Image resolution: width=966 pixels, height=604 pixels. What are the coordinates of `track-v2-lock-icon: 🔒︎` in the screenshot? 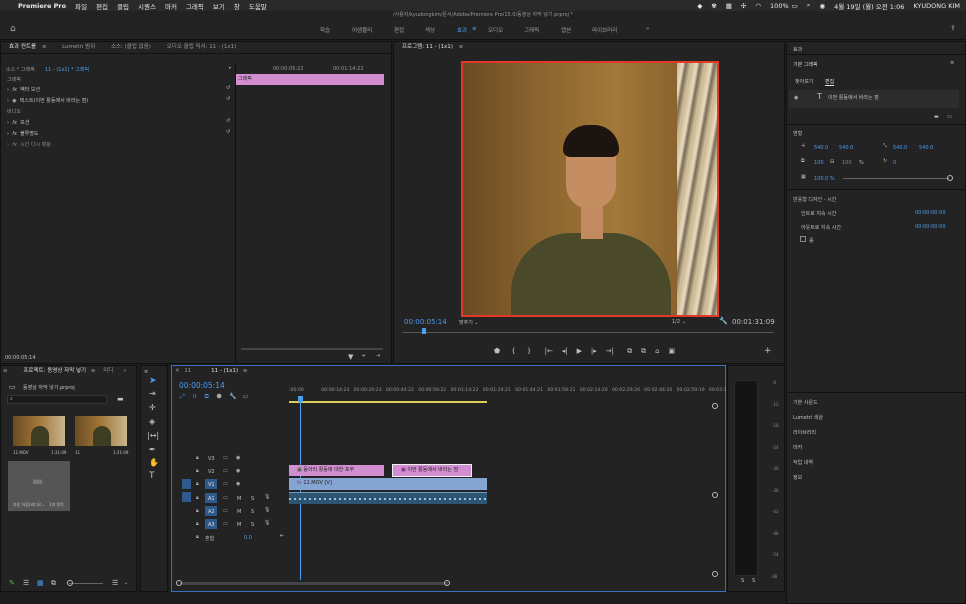 It's located at (197, 471).